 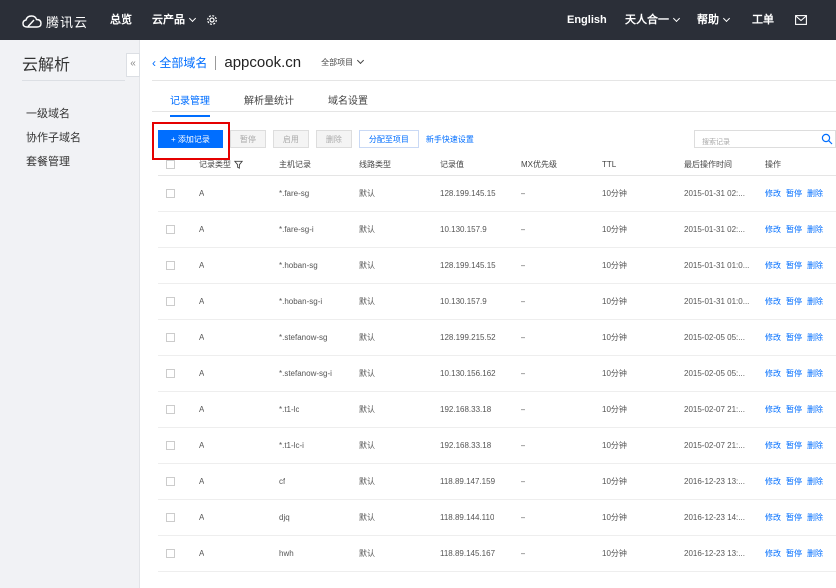 What do you see at coordinates (48, 161) in the screenshot?
I see `sidebar-item-packages: 套餐管理` at bounding box center [48, 161].